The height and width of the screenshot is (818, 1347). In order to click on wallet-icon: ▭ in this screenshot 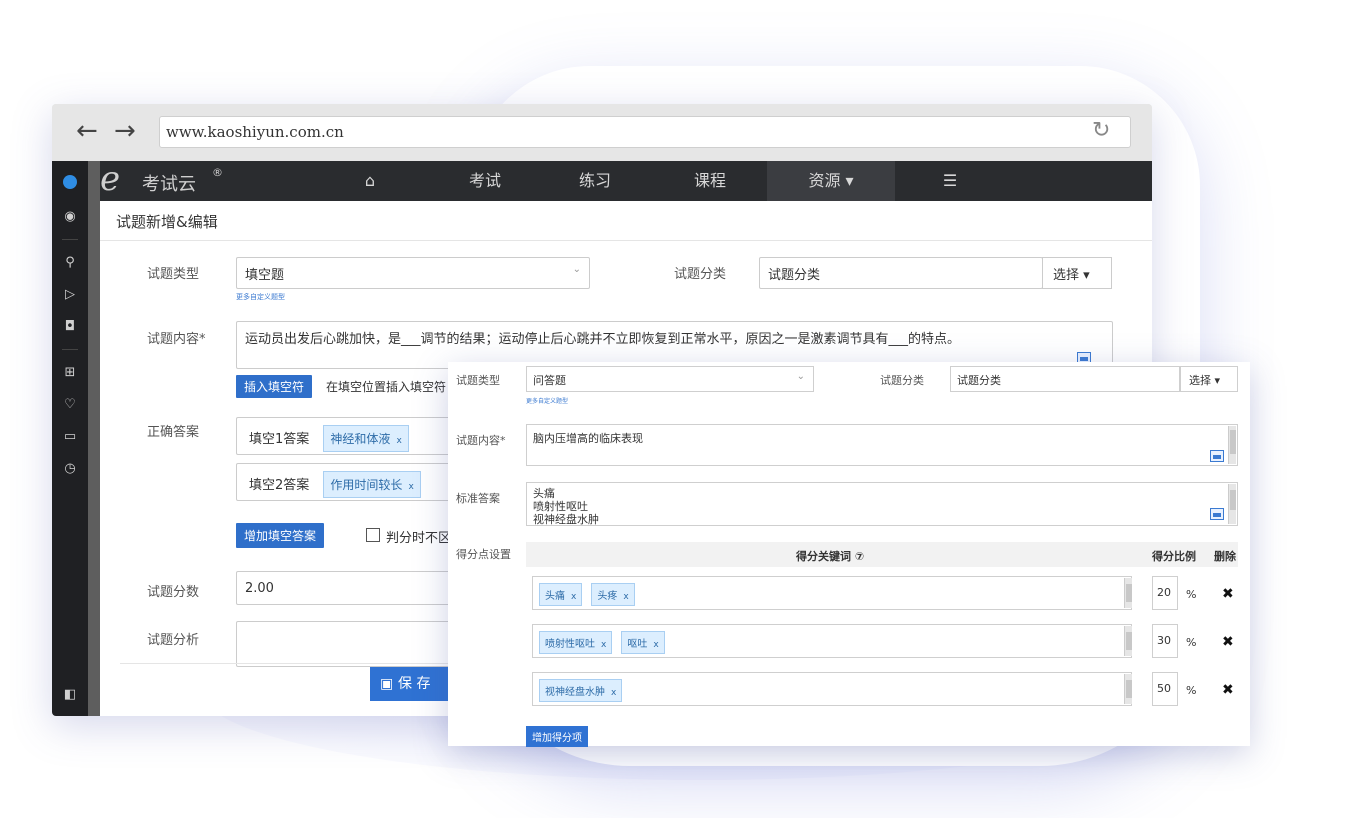, I will do `click(70, 436)`.